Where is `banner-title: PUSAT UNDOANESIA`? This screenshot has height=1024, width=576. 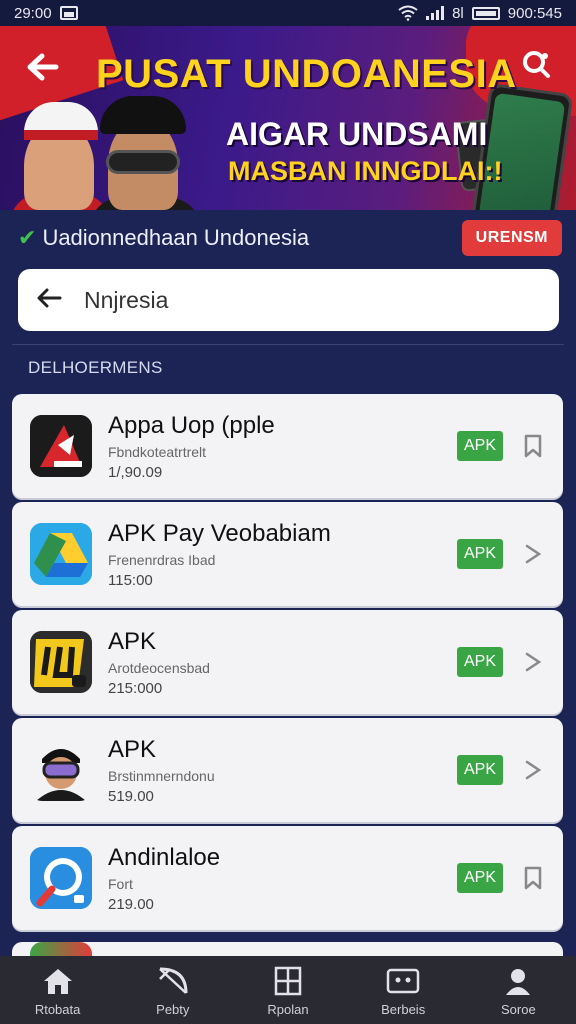
banner-title: PUSAT UNDOANESIA is located at coordinates (306, 74).